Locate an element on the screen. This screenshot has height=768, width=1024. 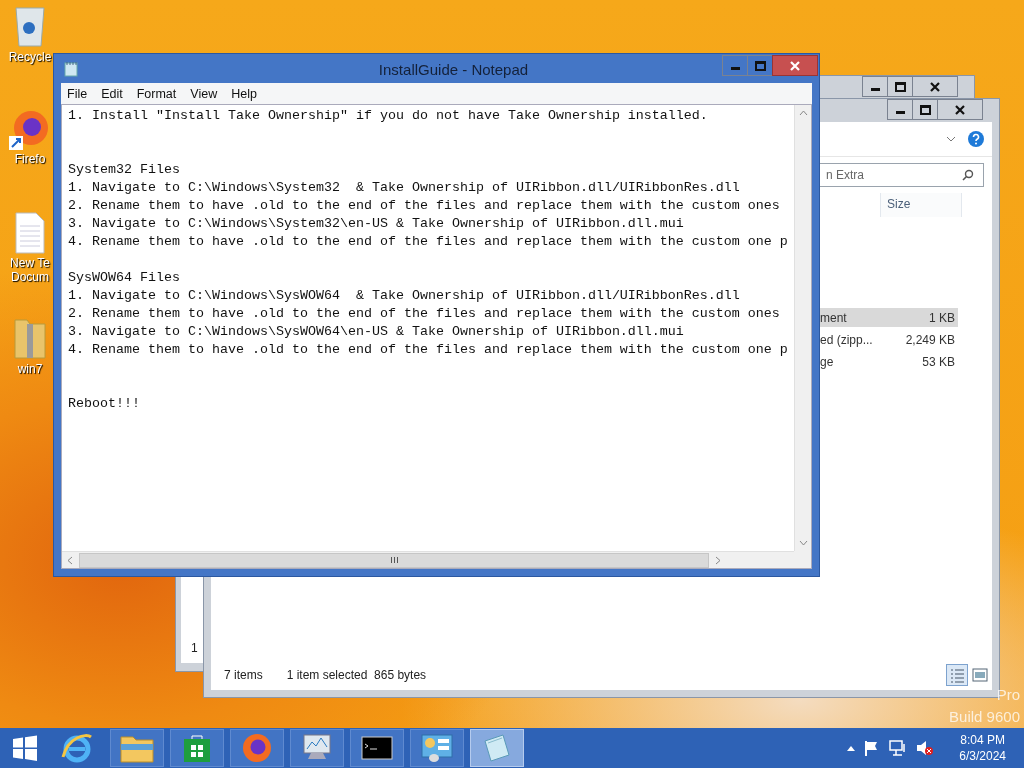
muted-speaker-icon is located at coordinates (925, 748).